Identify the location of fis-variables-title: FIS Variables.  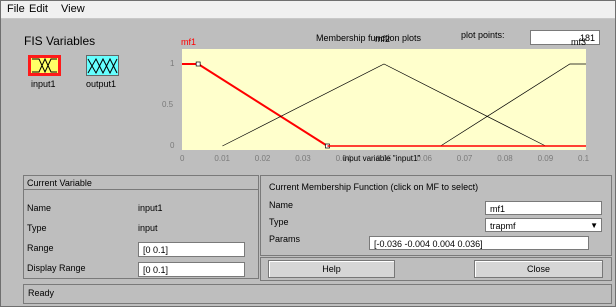
(60, 41).